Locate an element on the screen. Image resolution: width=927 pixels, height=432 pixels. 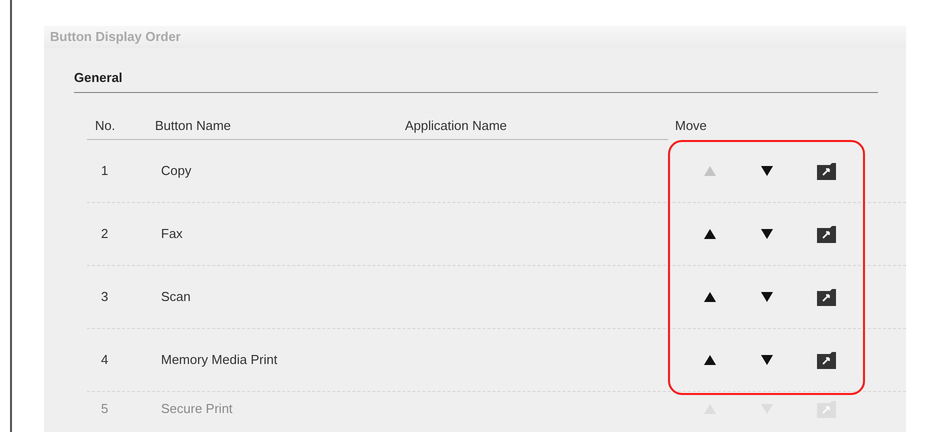
panel-title: Button Display Order is located at coordinates (115, 37).